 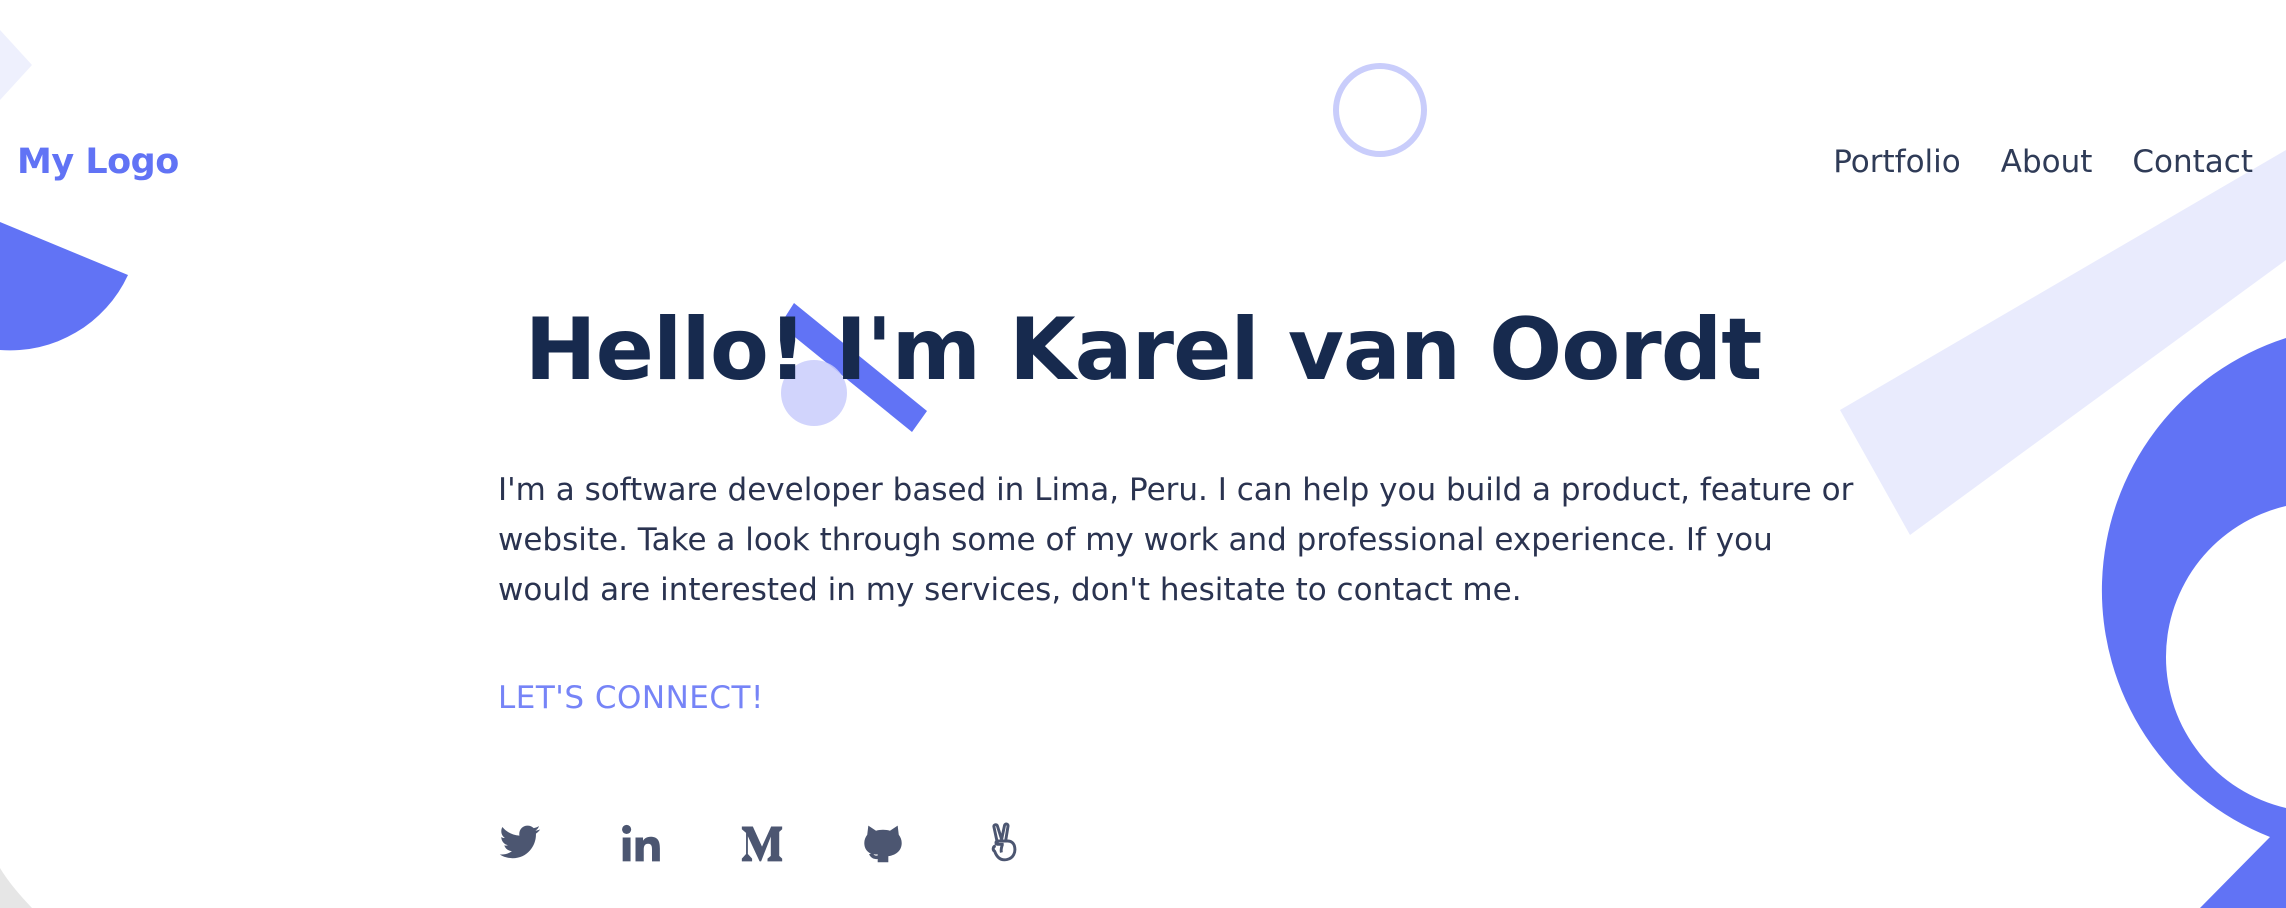 I want to click on right-ring-arc-shape, so click(x=2193, y=623).